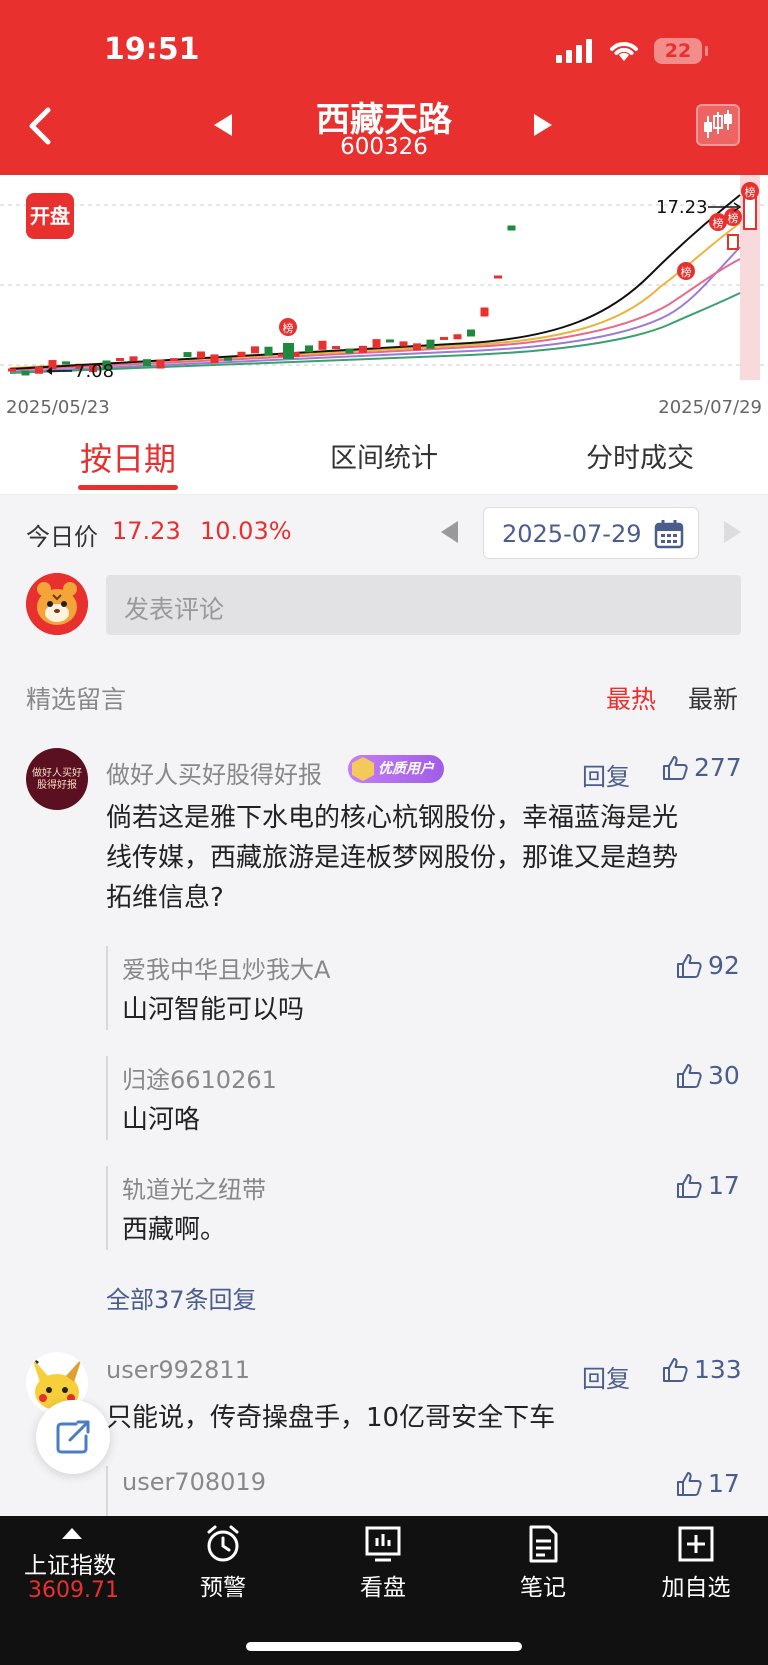 The image size is (768, 1665). I want to click on comment-placeholder: 发表评论, so click(174, 609).